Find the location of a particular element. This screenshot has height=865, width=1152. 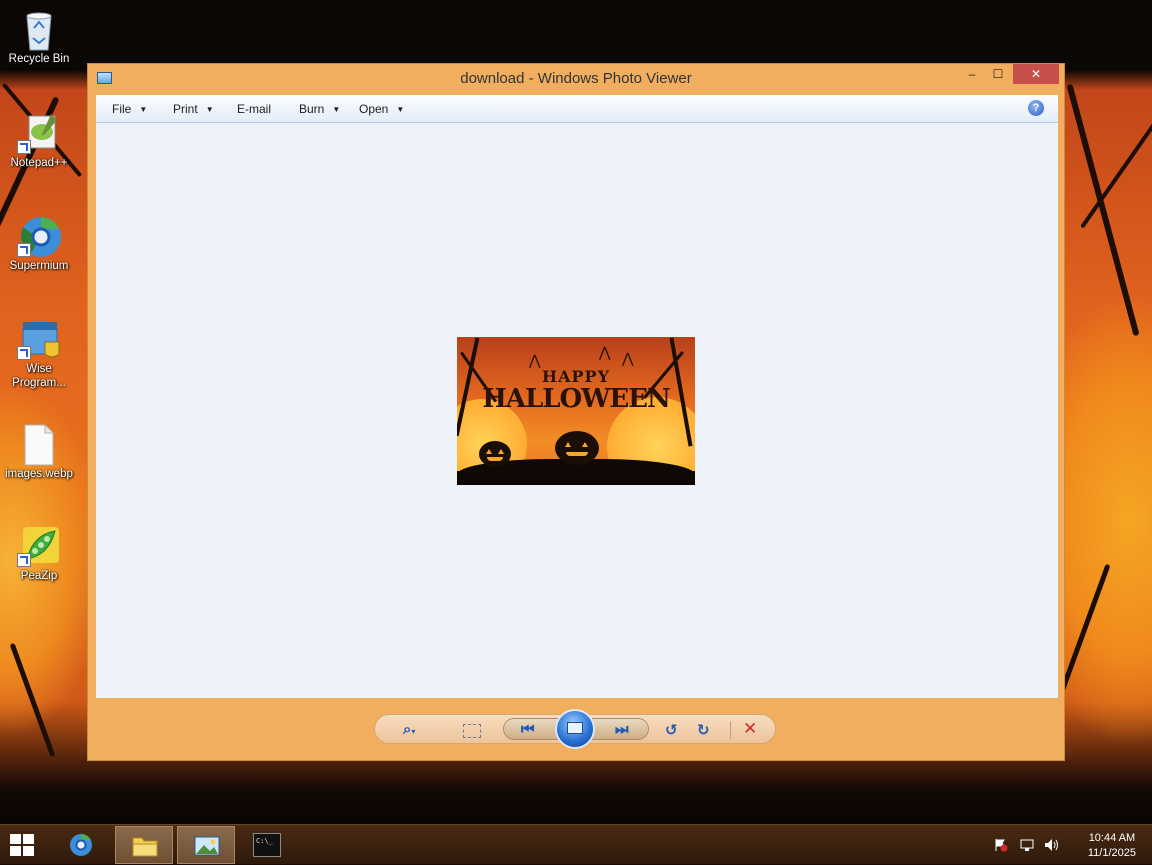

taskbar-command-prompt: C:\_ is located at coordinates (267, 845).